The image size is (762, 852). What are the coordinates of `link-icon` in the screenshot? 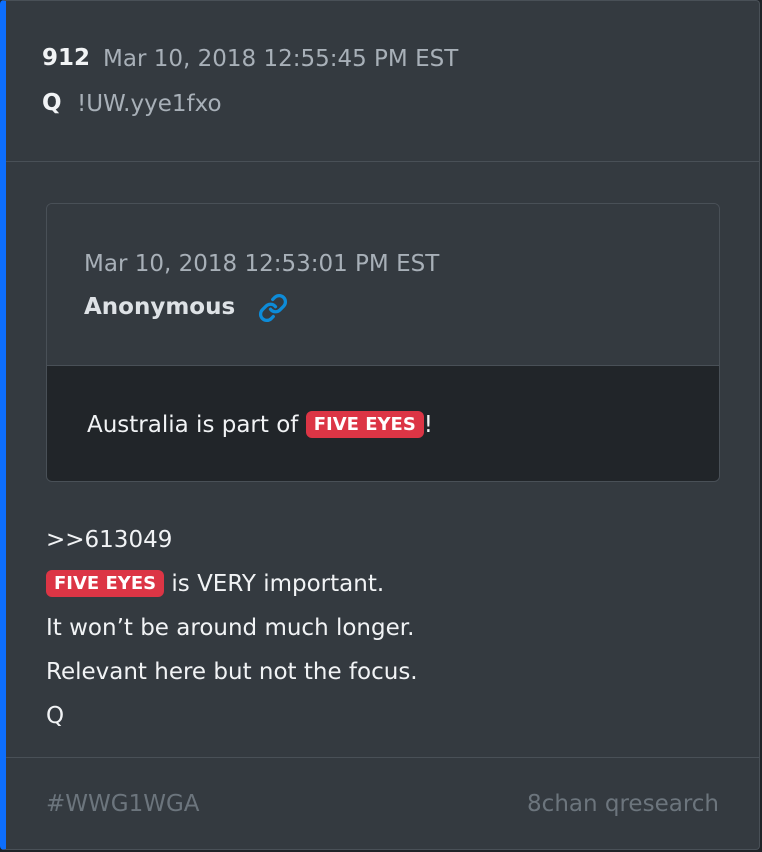 It's located at (273, 308).